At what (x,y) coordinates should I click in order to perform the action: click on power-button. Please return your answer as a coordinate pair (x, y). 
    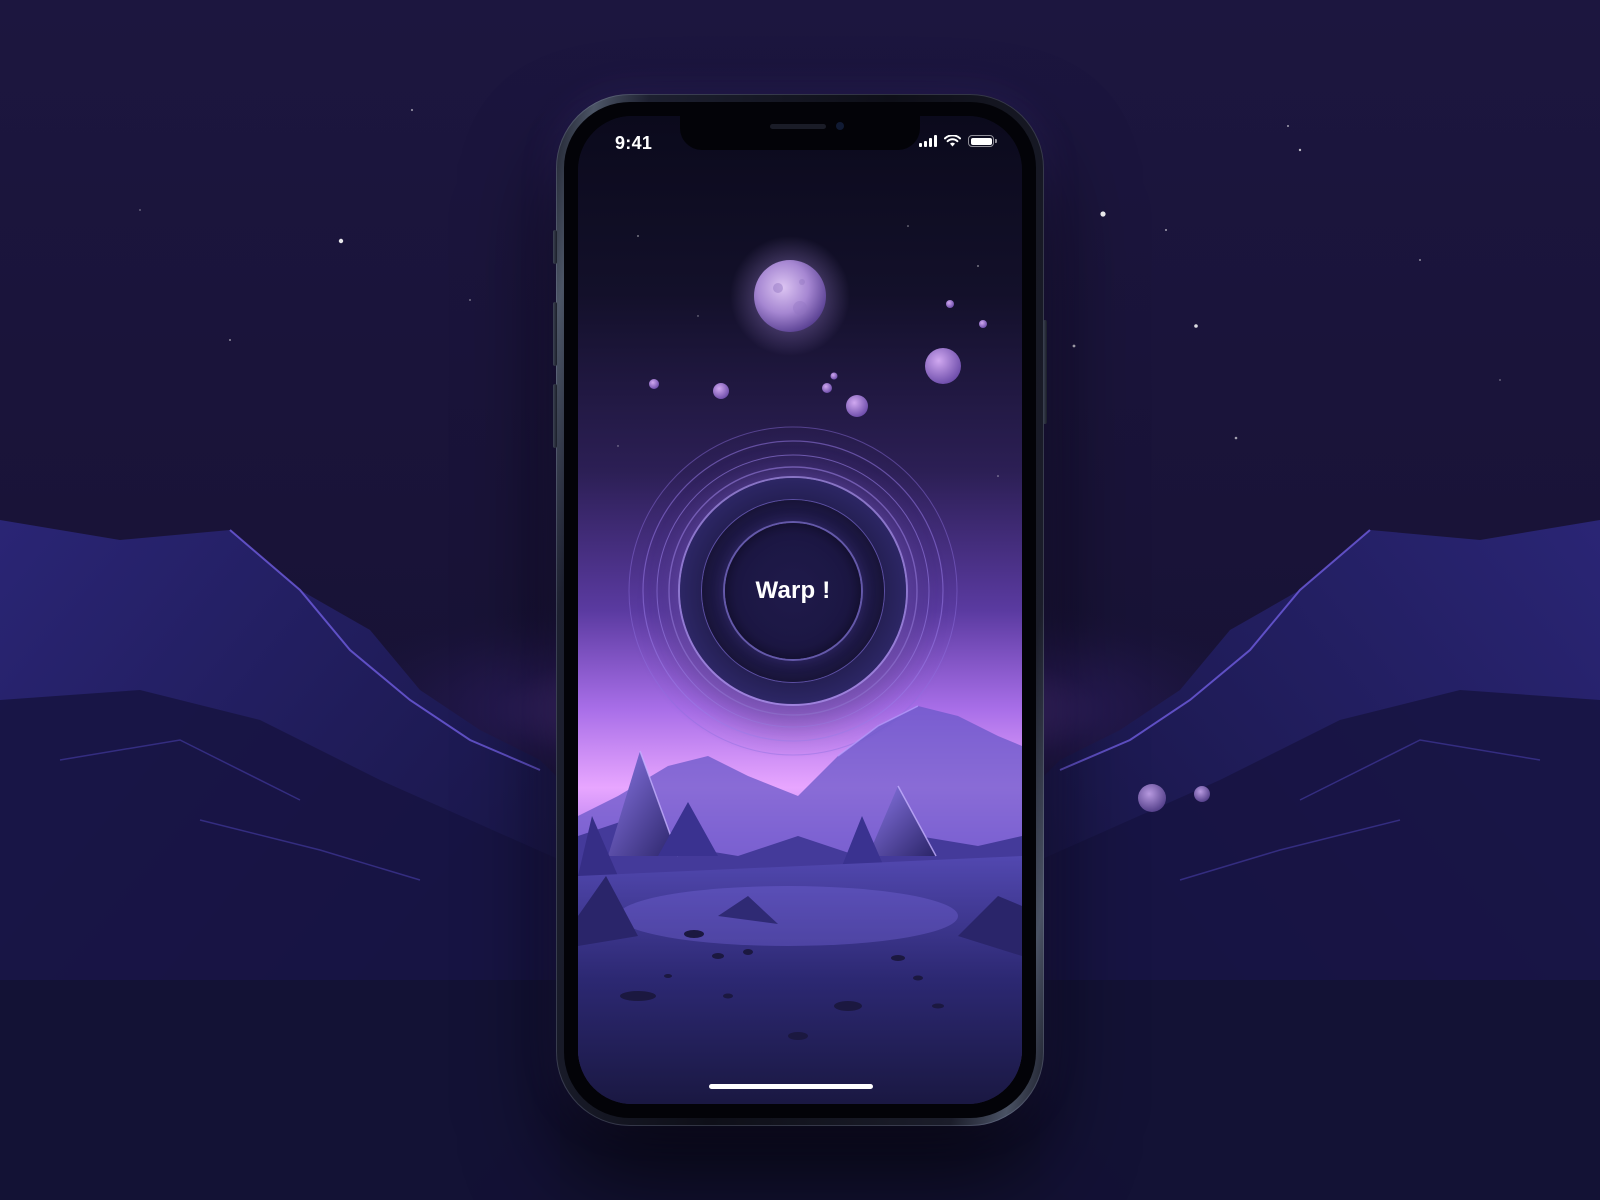
    Looking at the image, I should click on (1045, 372).